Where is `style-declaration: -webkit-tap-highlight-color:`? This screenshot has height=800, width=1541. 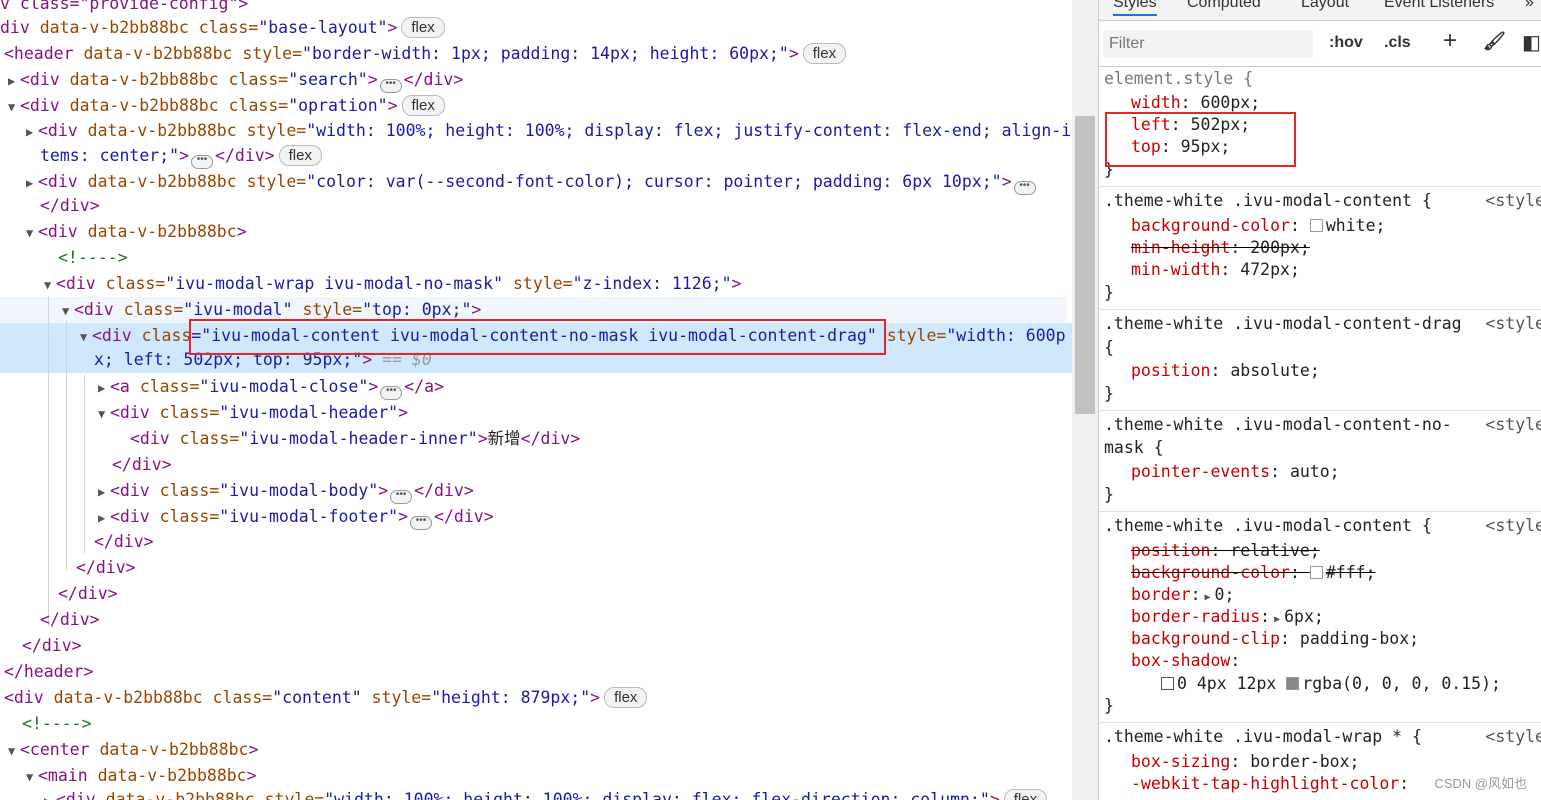 style-declaration: -webkit-tap-highlight-color: is located at coordinates (1270, 784).